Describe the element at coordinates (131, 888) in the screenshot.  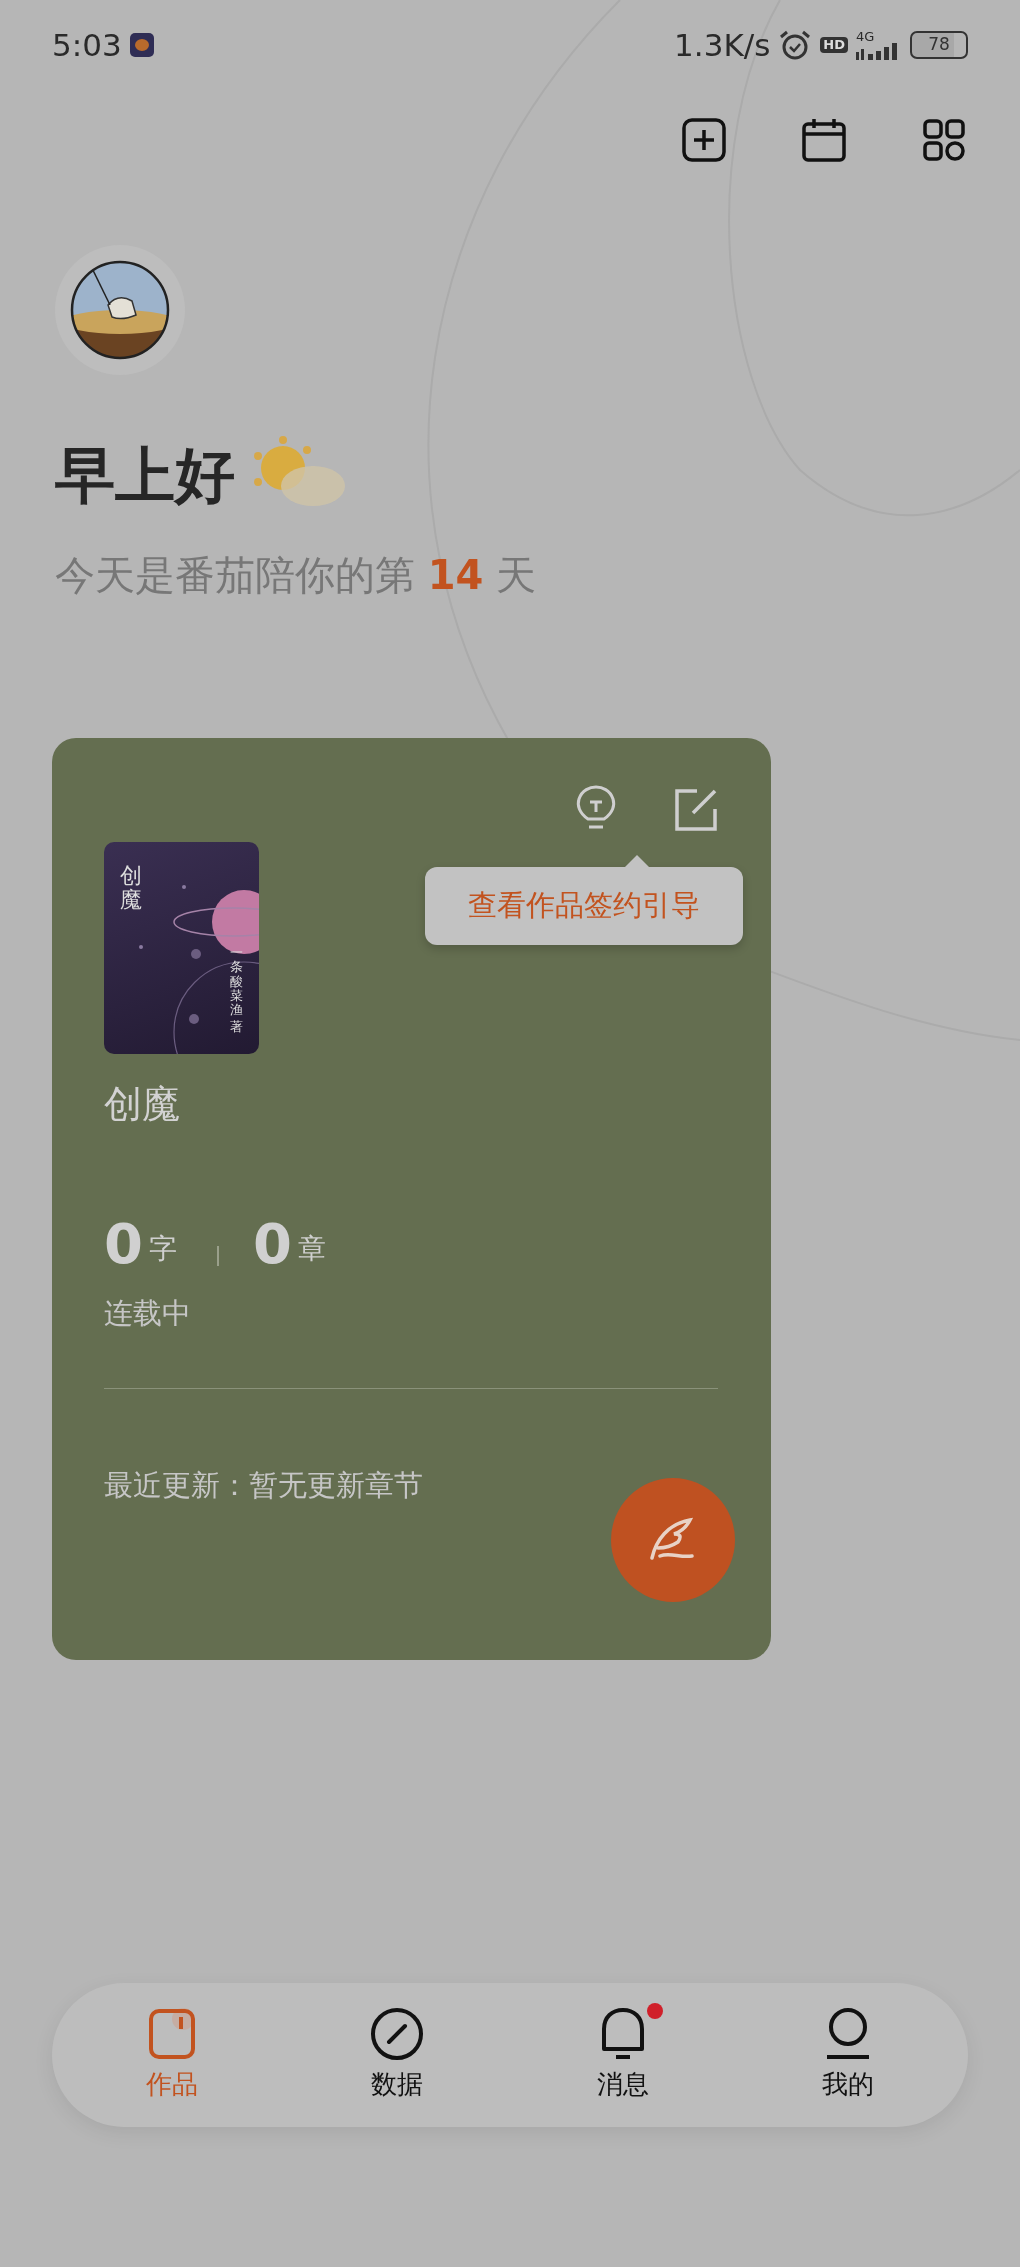
I see `cover-title: 创魔` at that location.